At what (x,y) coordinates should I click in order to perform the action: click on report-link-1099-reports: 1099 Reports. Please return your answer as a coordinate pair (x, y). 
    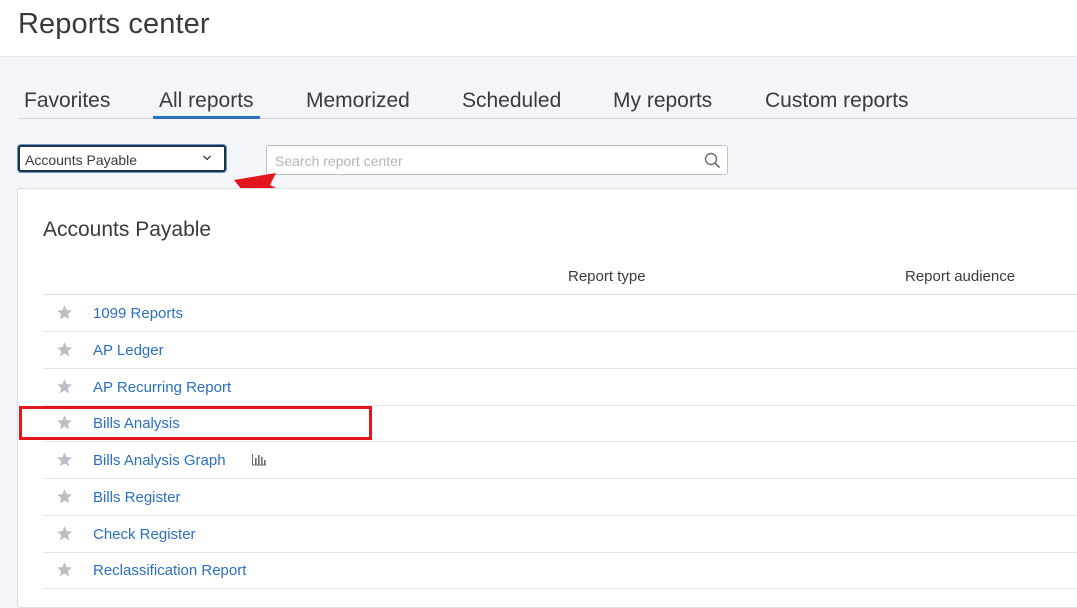
    Looking at the image, I should click on (138, 313).